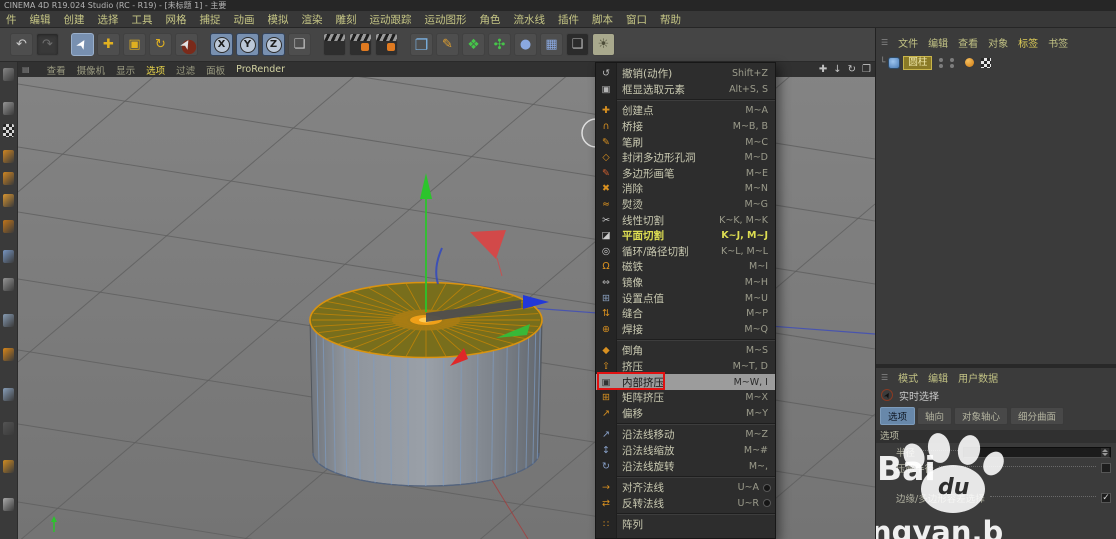  I want to click on menu-item-move-normals: ↗ 沿法线移动 M~Z, so click(685, 435).